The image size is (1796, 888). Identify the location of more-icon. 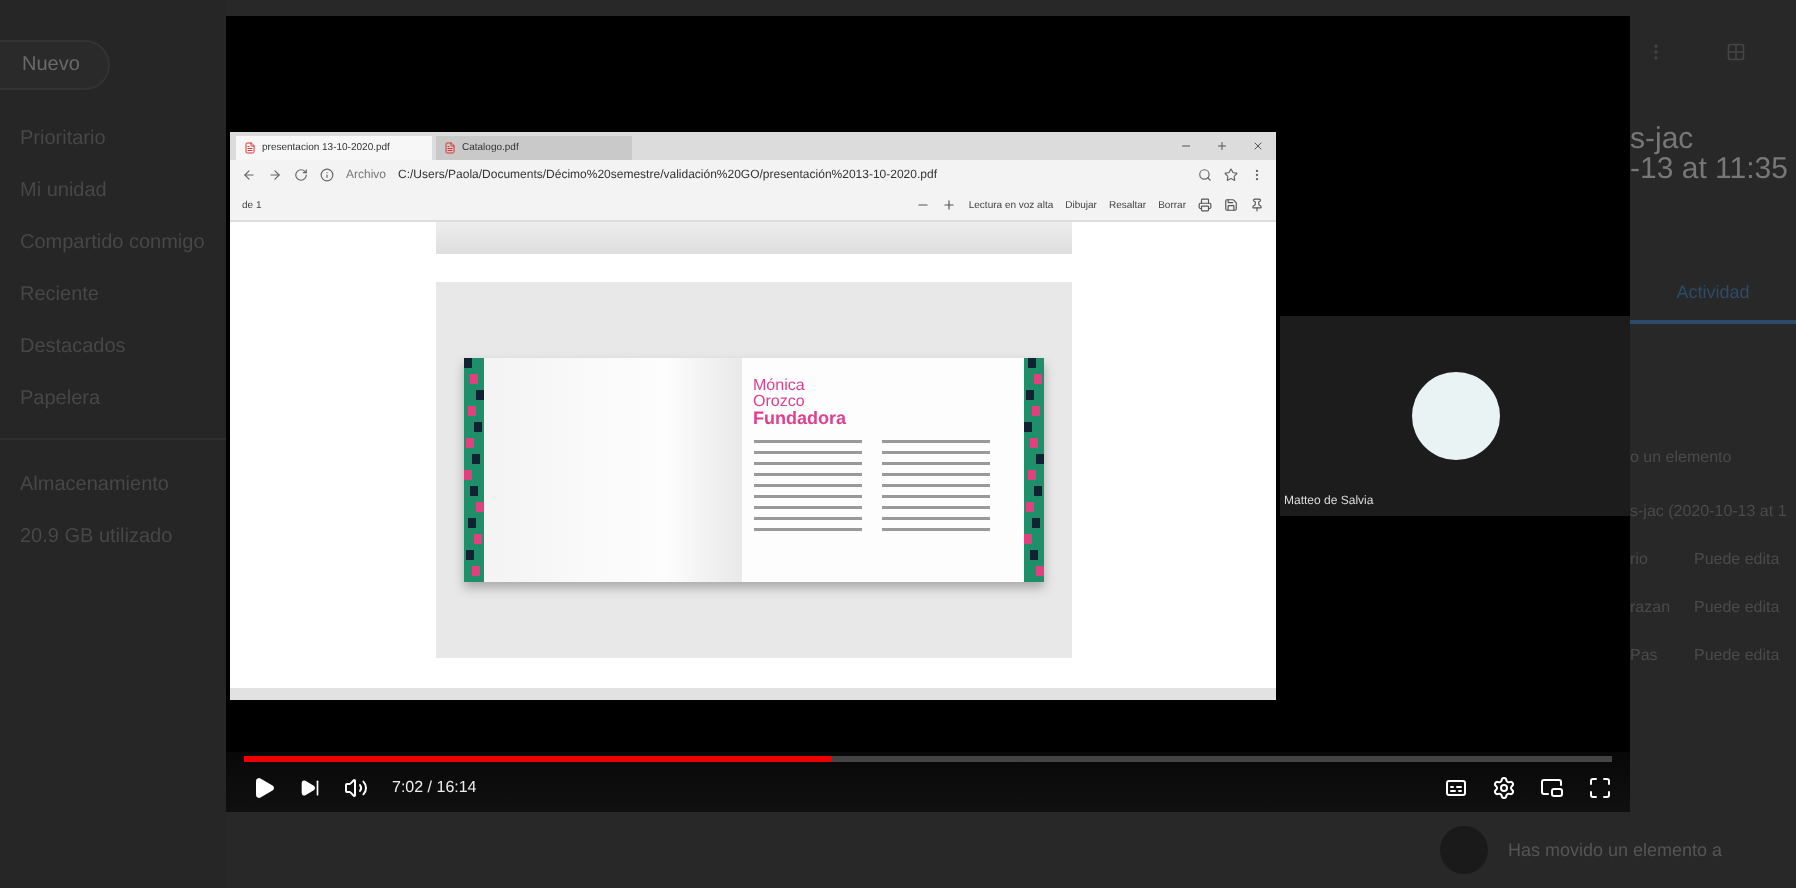
(1257, 175).